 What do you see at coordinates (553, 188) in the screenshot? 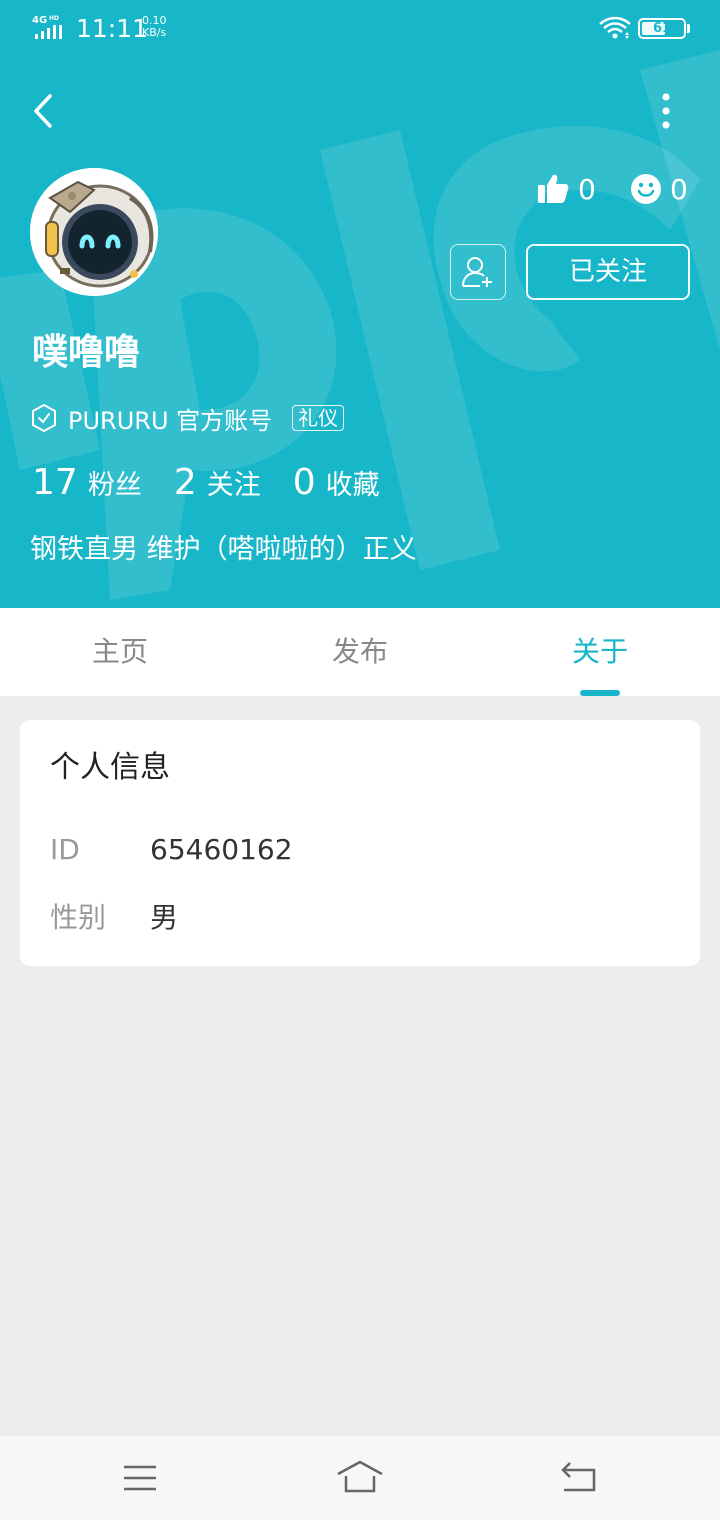
I see `thumbs-up-icon` at bounding box center [553, 188].